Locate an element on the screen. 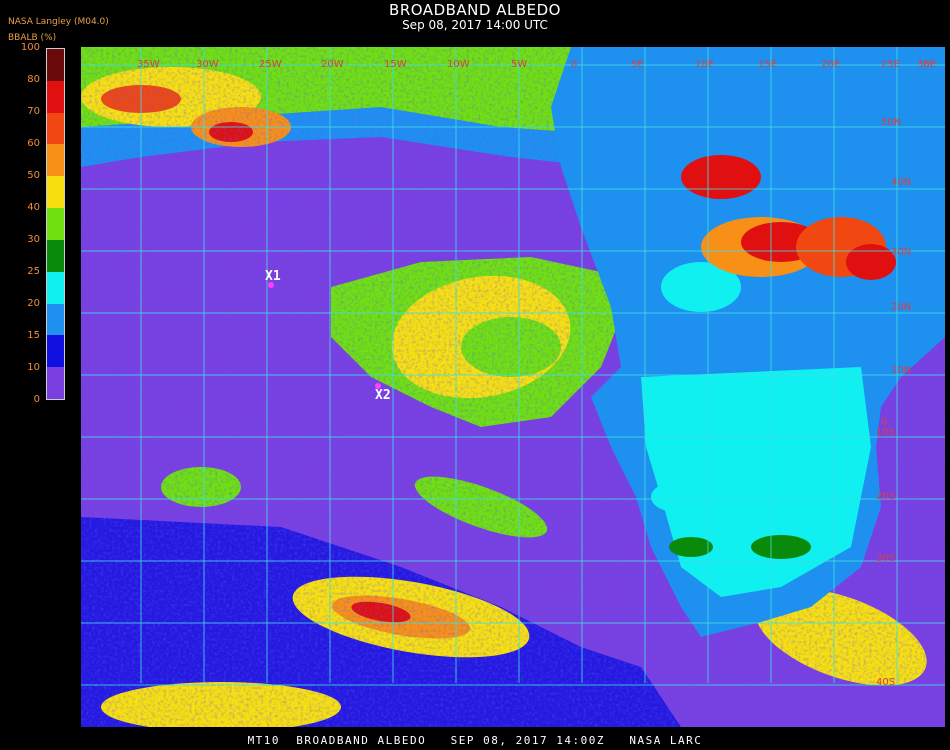 The width and height of the screenshot is (950, 750). colorbar-tick-label: 30 is located at coordinates (33, 239).